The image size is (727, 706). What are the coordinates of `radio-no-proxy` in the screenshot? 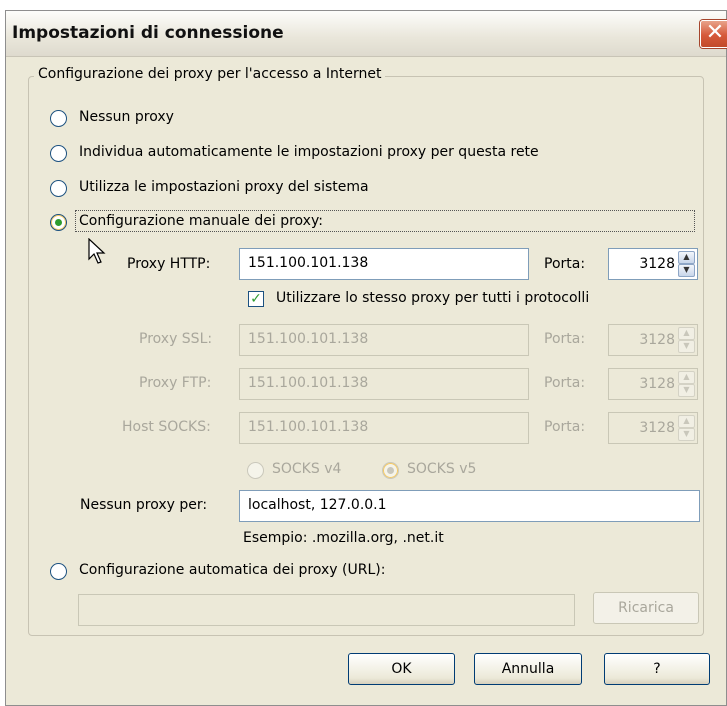 It's located at (58, 118).